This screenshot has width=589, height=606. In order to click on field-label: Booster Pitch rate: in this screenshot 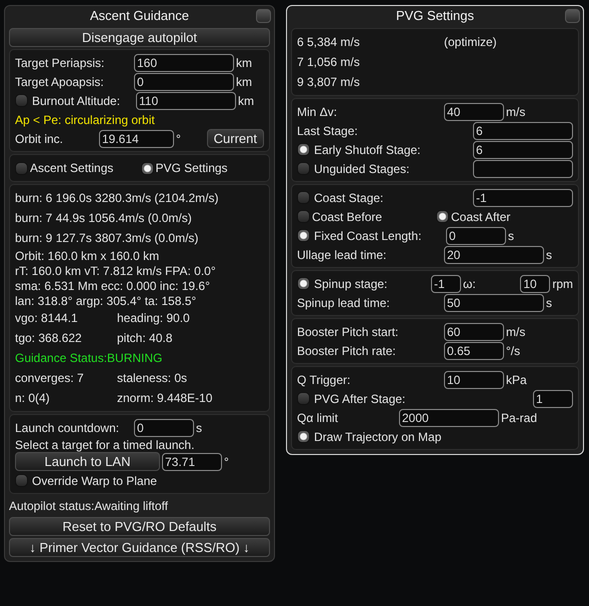, I will do `click(347, 351)`.